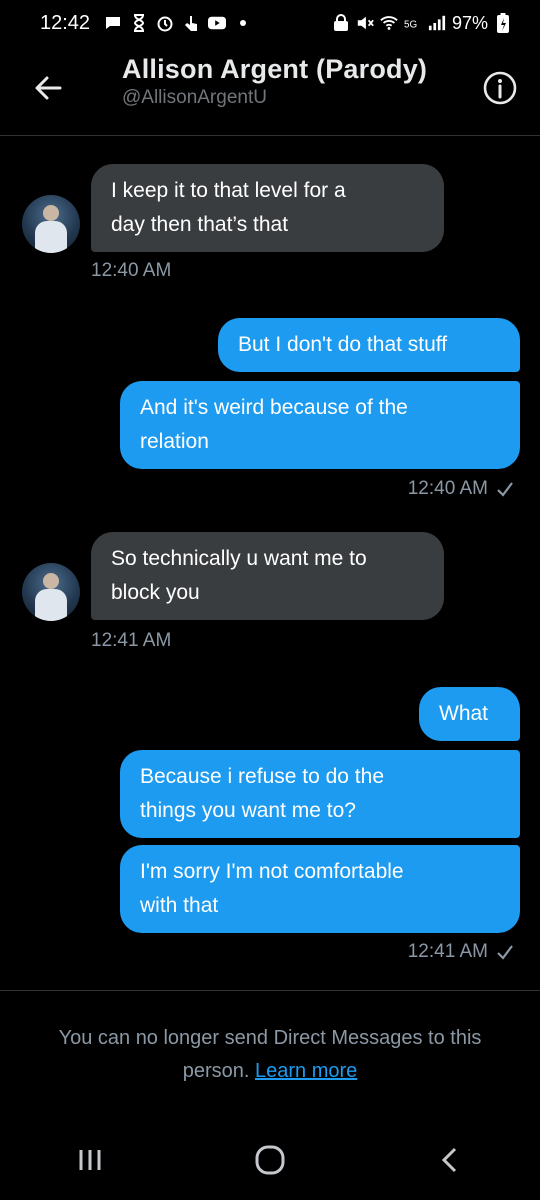 This screenshot has width=540, height=1200. What do you see at coordinates (410, 25) in the screenshot?
I see `svg-text: 5G` at bounding box center [410, 25].